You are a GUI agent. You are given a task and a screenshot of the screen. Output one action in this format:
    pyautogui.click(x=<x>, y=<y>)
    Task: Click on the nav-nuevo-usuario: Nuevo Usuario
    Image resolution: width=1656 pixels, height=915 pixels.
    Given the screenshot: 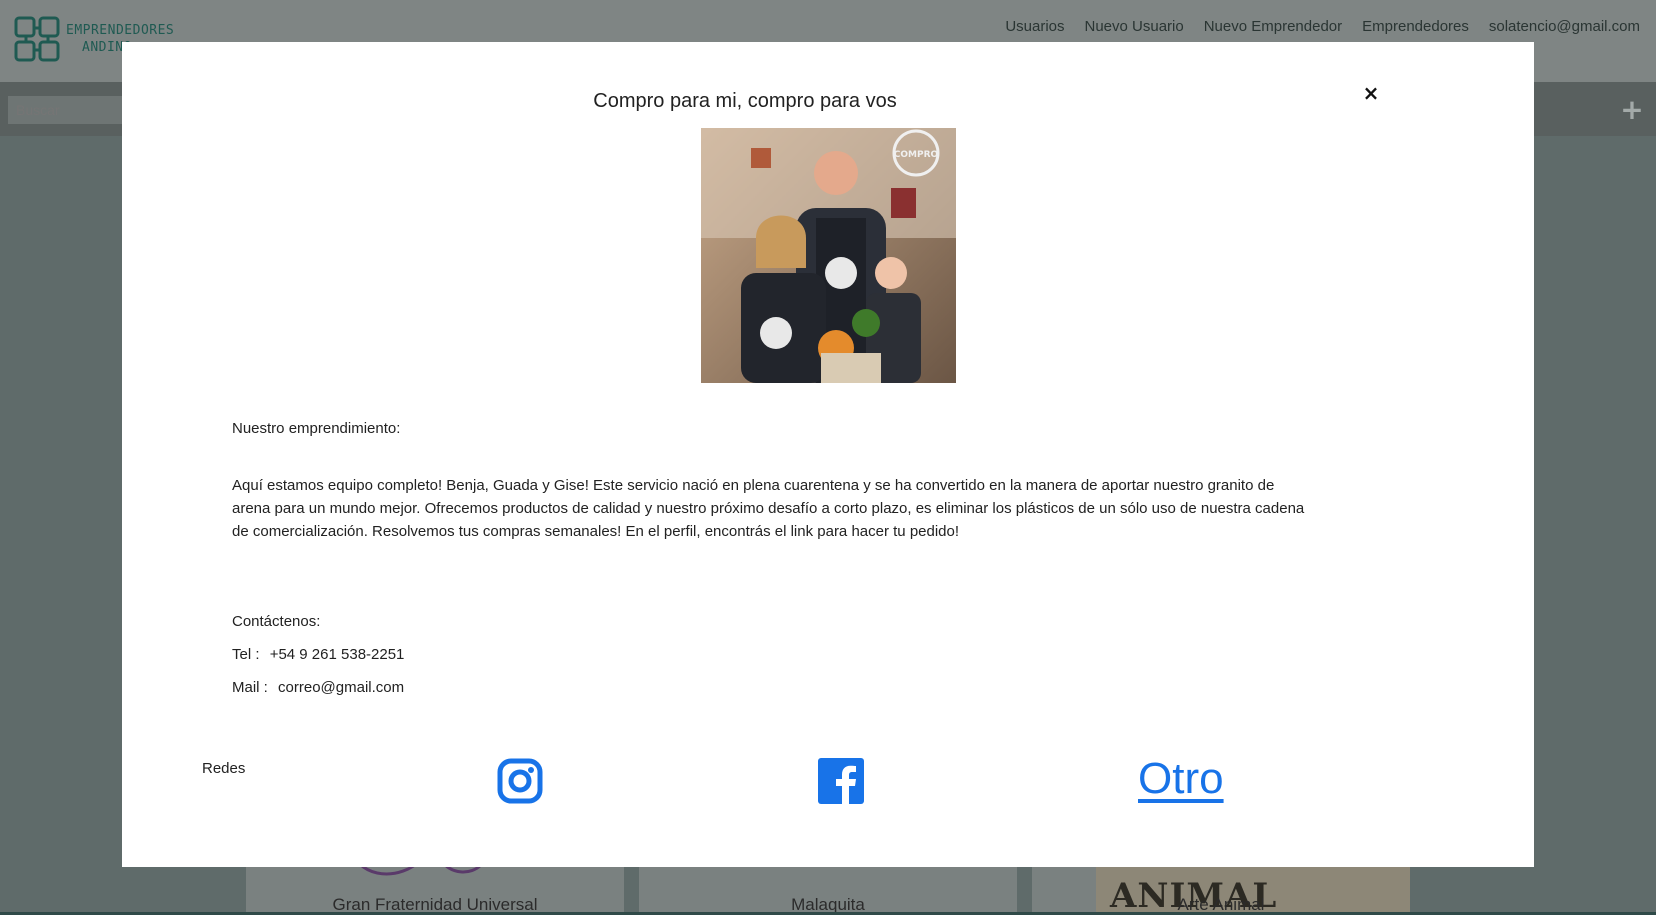 What is the action you would take?
    pyautogui.click(x=1134, y=26)
    